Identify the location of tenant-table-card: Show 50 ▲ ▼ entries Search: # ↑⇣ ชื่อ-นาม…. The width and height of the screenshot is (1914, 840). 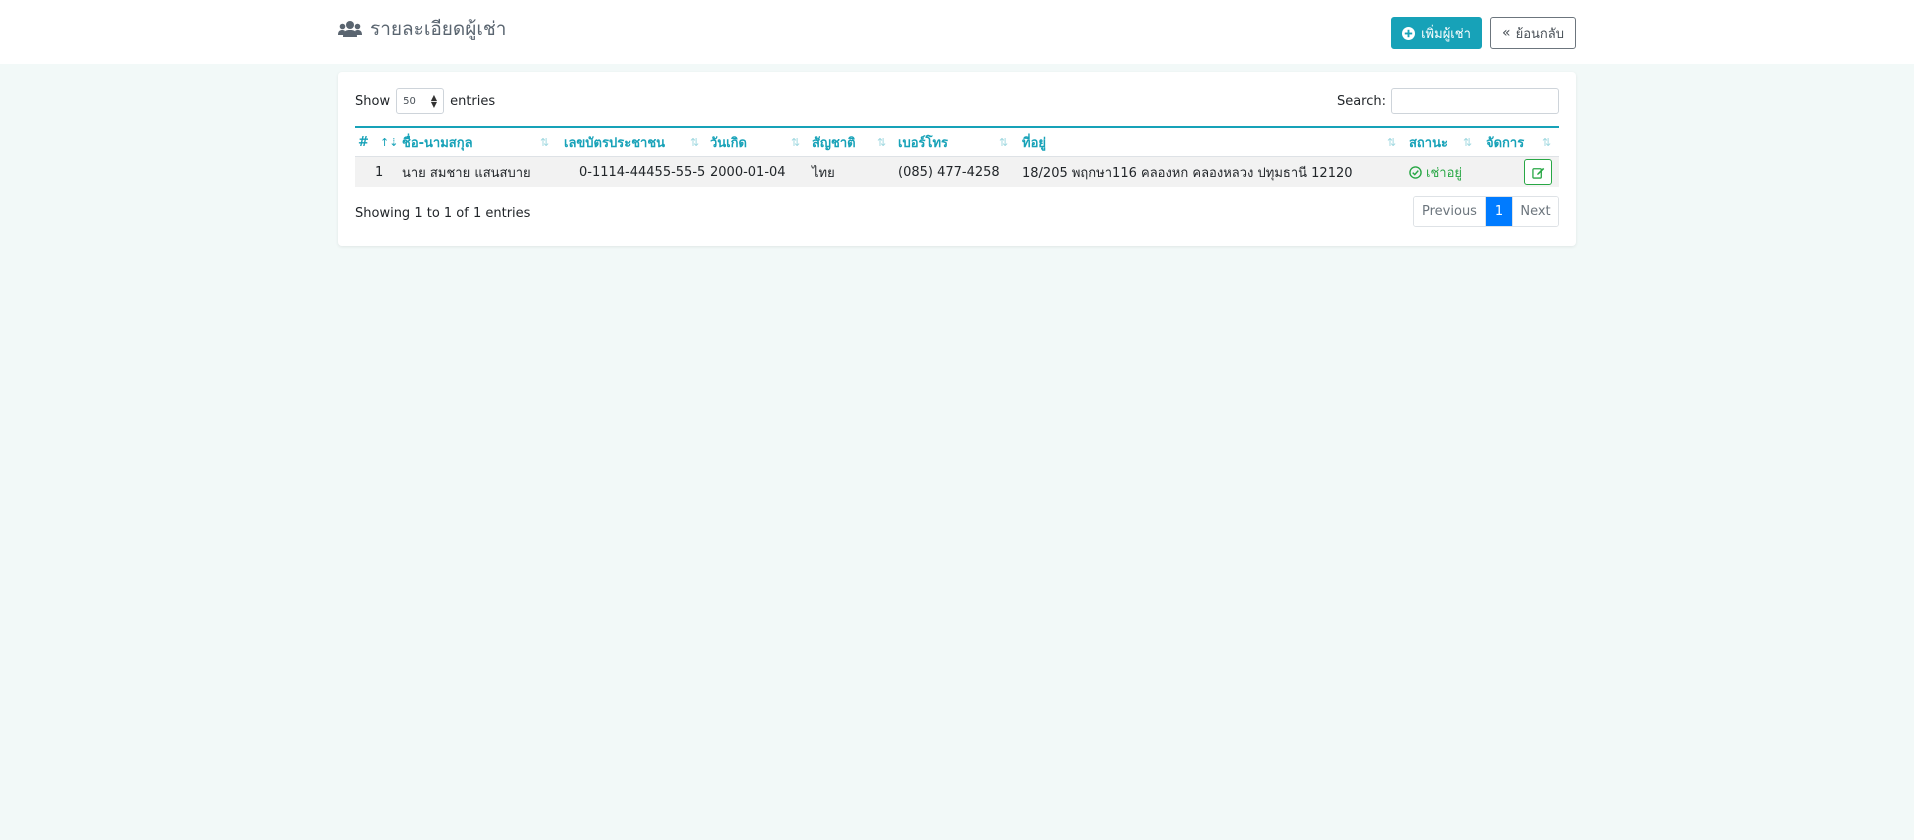
(957, 159).